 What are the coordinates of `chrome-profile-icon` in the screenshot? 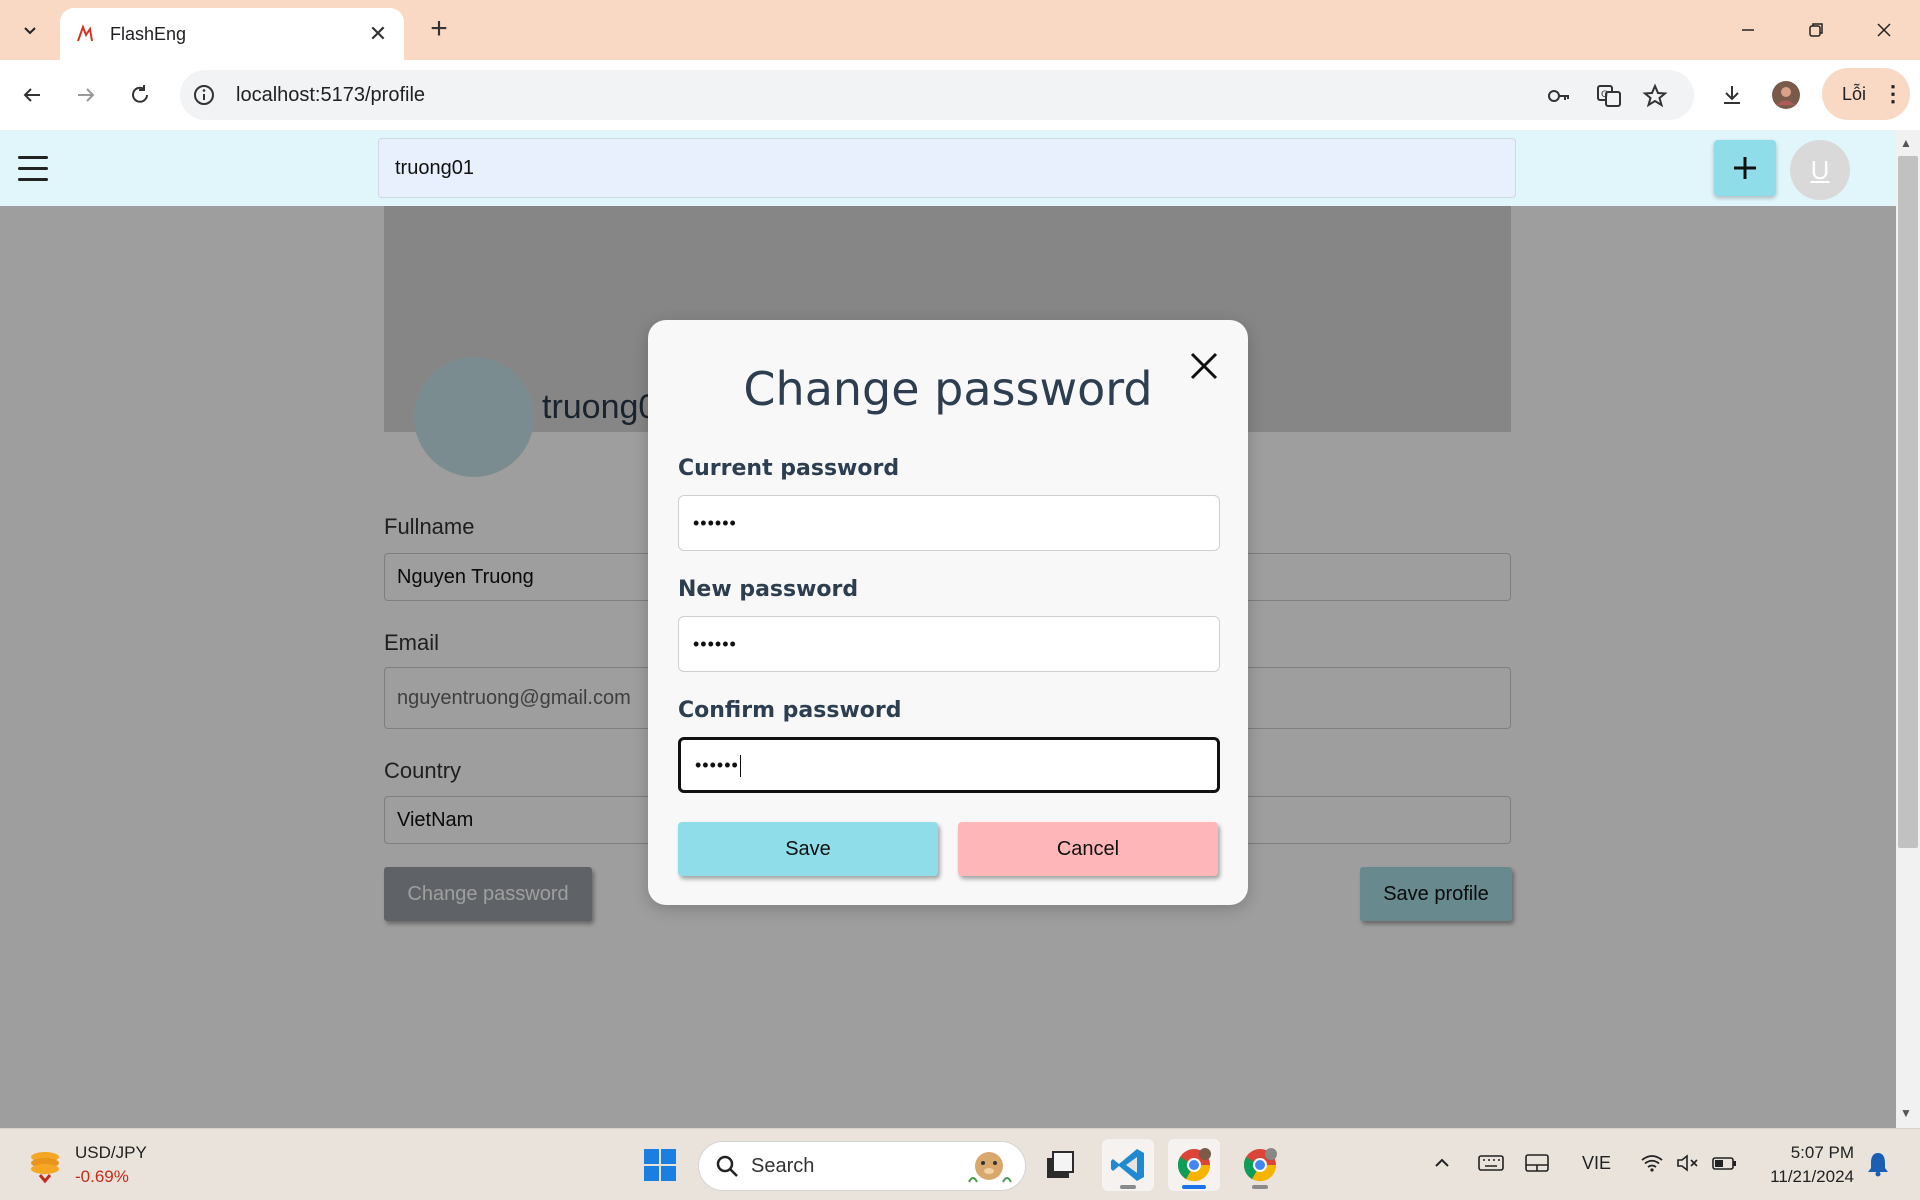 It's located at (1260, 1165).